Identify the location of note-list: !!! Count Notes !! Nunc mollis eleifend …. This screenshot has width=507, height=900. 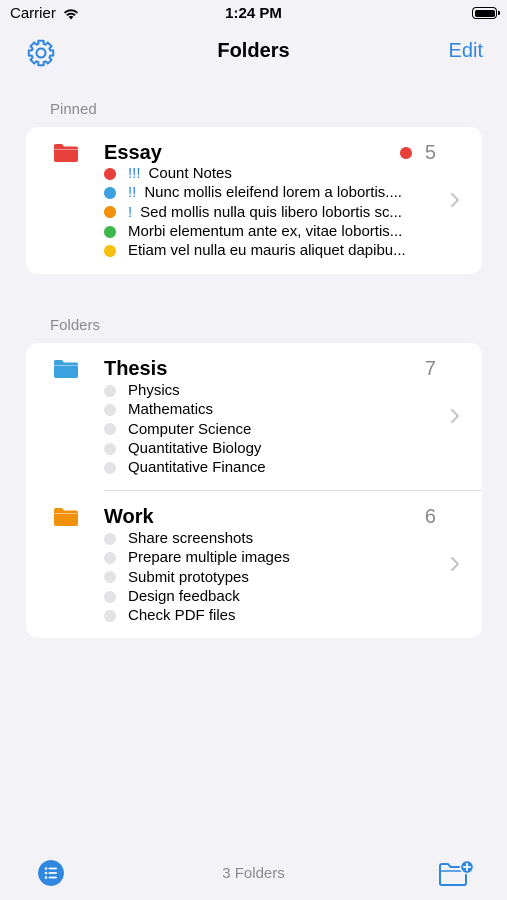
(269, 212).